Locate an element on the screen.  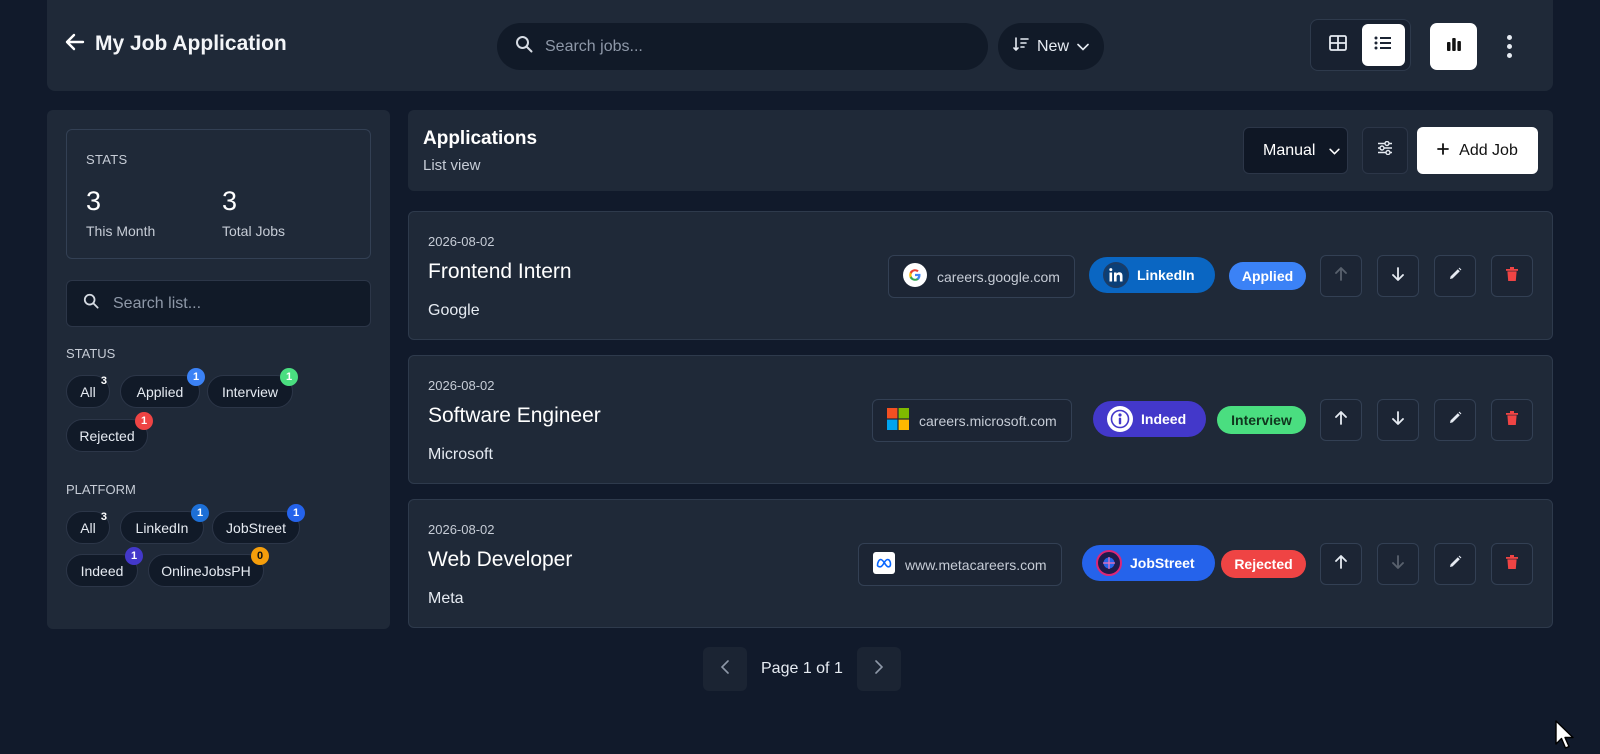
sliders-icon is located at coordinates (1385, 150).